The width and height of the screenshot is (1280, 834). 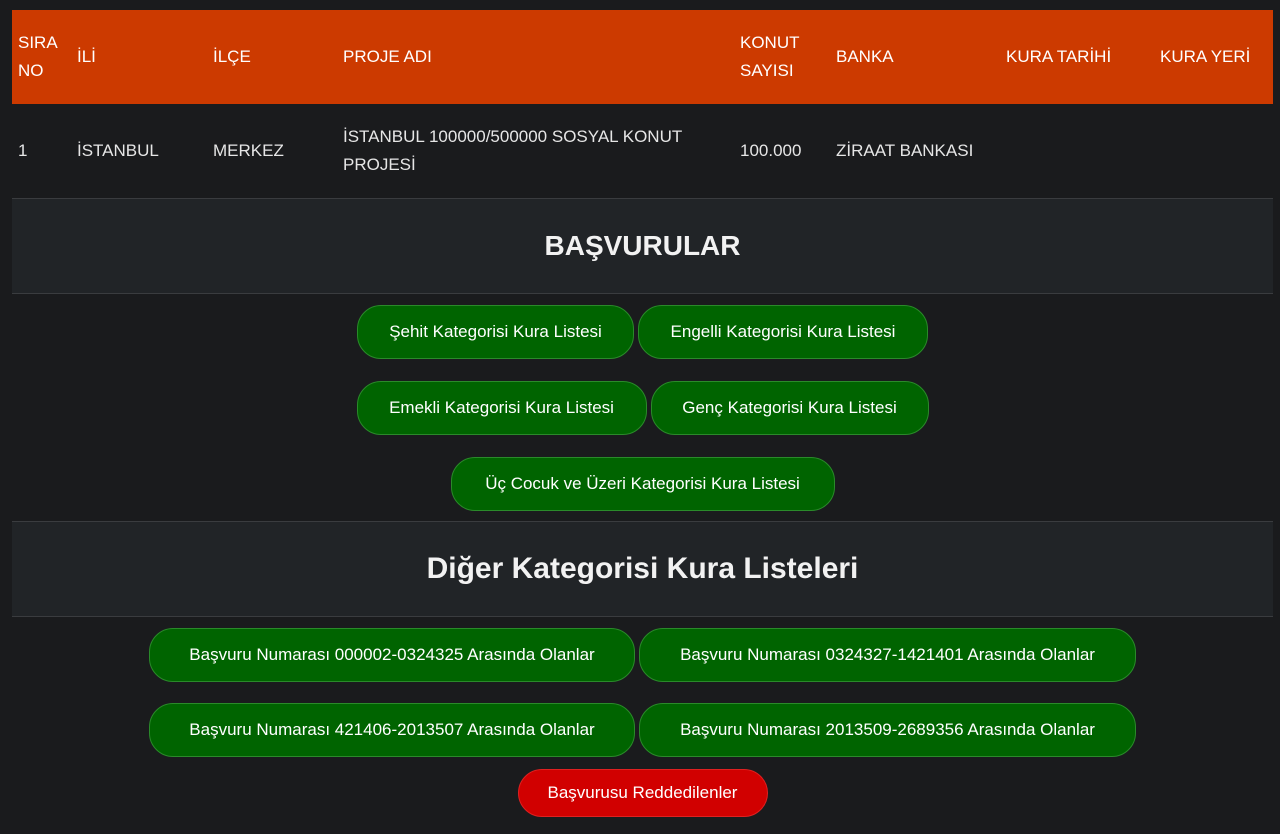 I want to click on cell-kura-tarihi, so click(x=1077, y=151).